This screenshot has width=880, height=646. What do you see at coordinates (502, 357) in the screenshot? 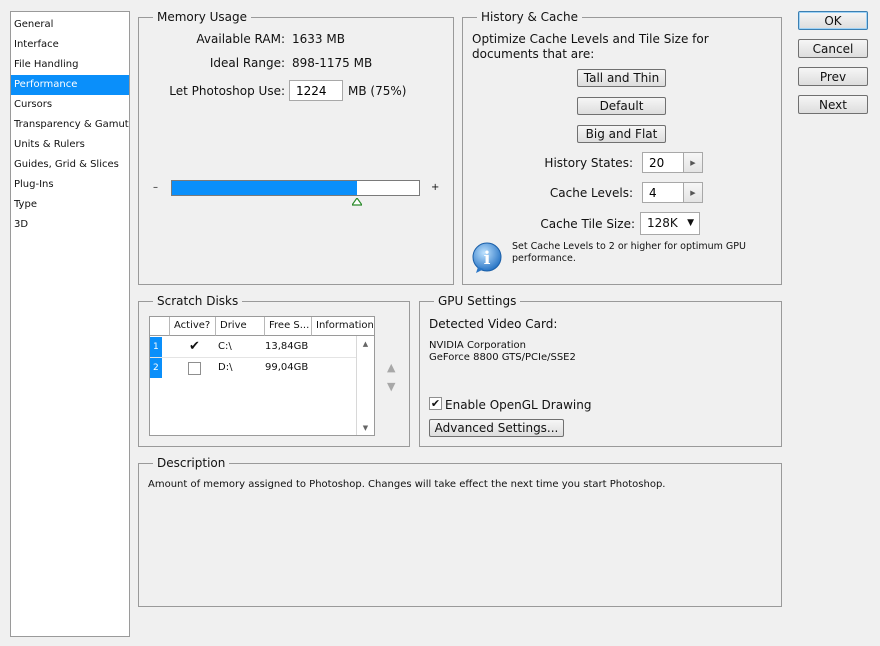
I see `video-card-model: GeForce 8800 GTS/PCIe/SSE2` at bounding box center [502, 357].